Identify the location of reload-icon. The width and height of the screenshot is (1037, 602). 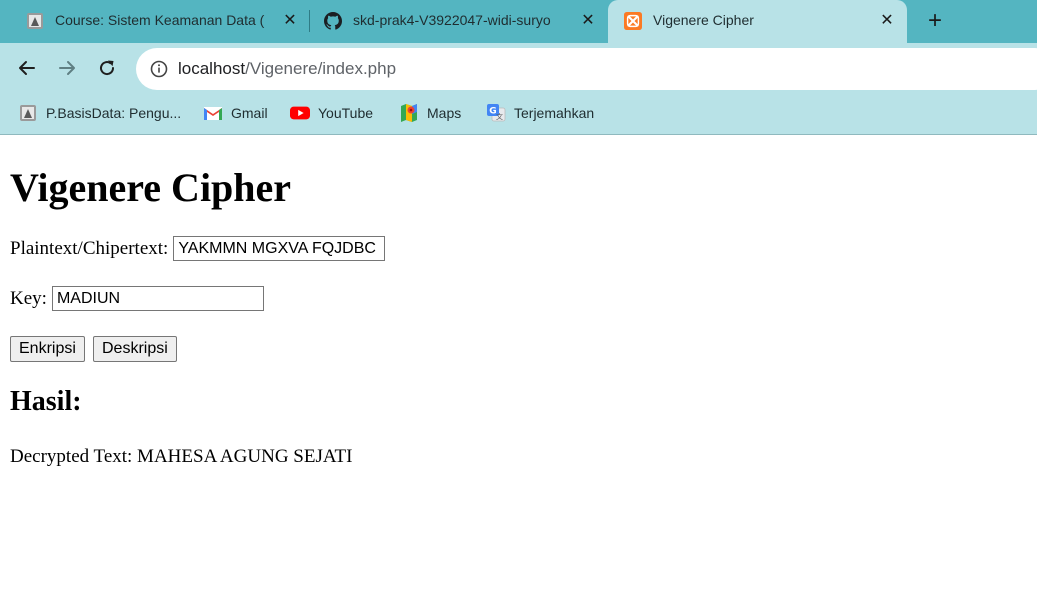
(107, 68).